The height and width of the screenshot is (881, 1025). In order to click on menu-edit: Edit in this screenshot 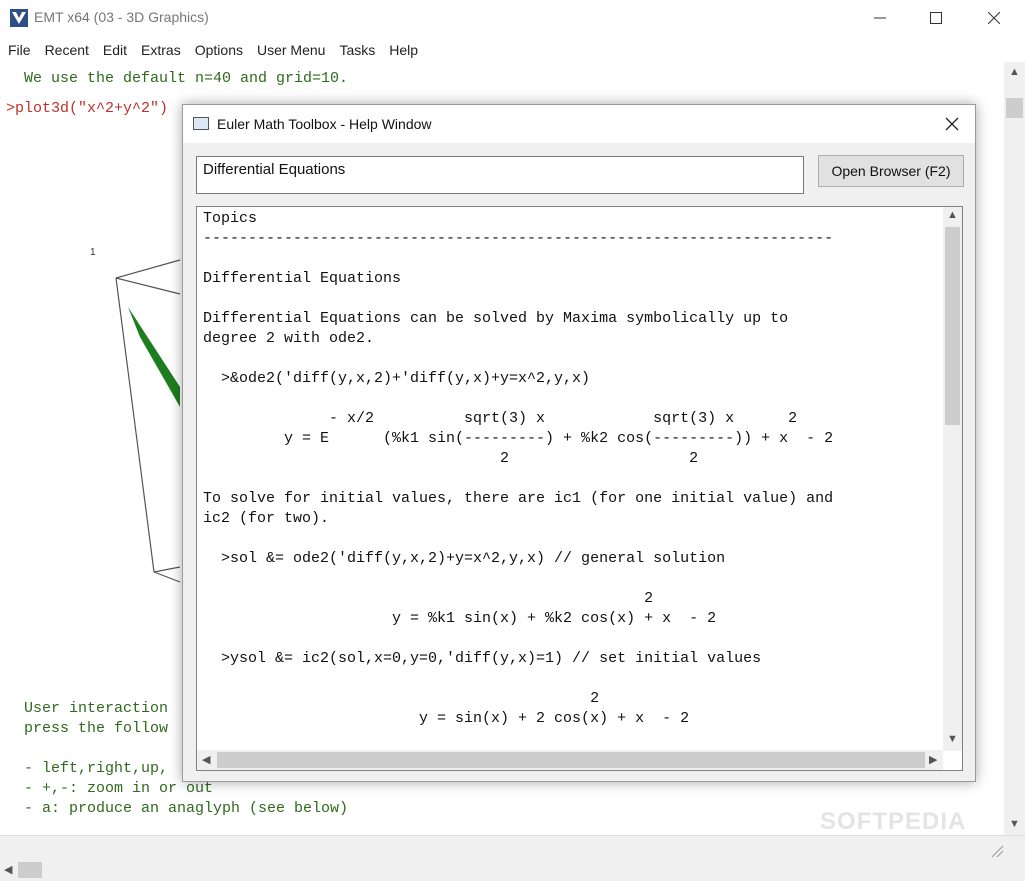, I will do `click(115, 50)`.